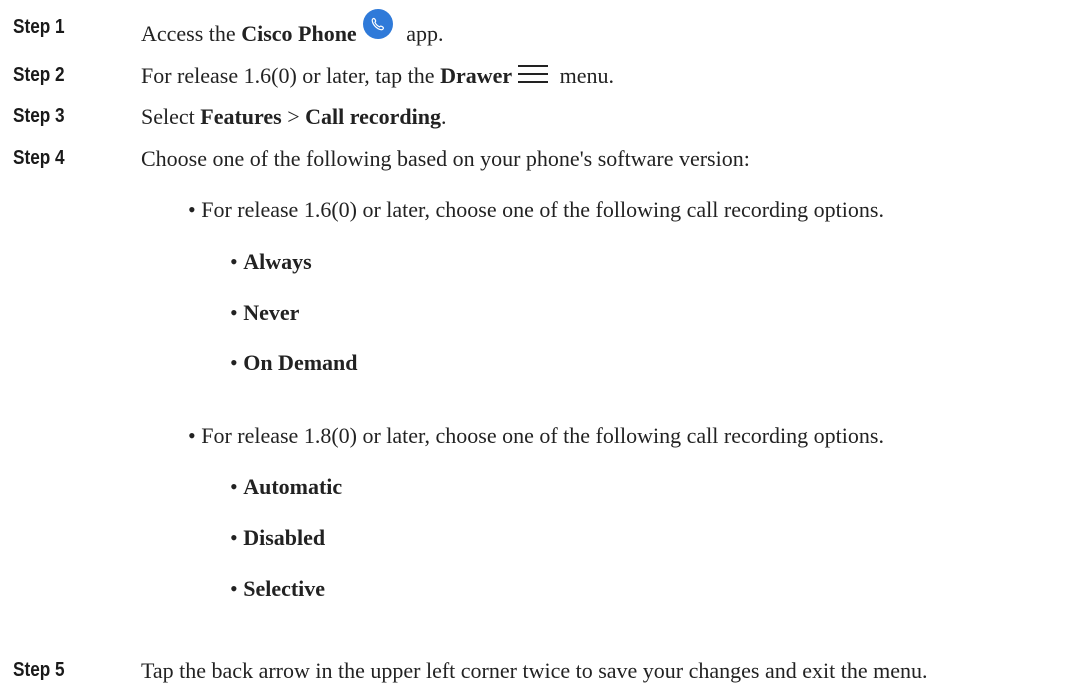  I want to click on option-automatic-label: Automatic, so click(293, 486).